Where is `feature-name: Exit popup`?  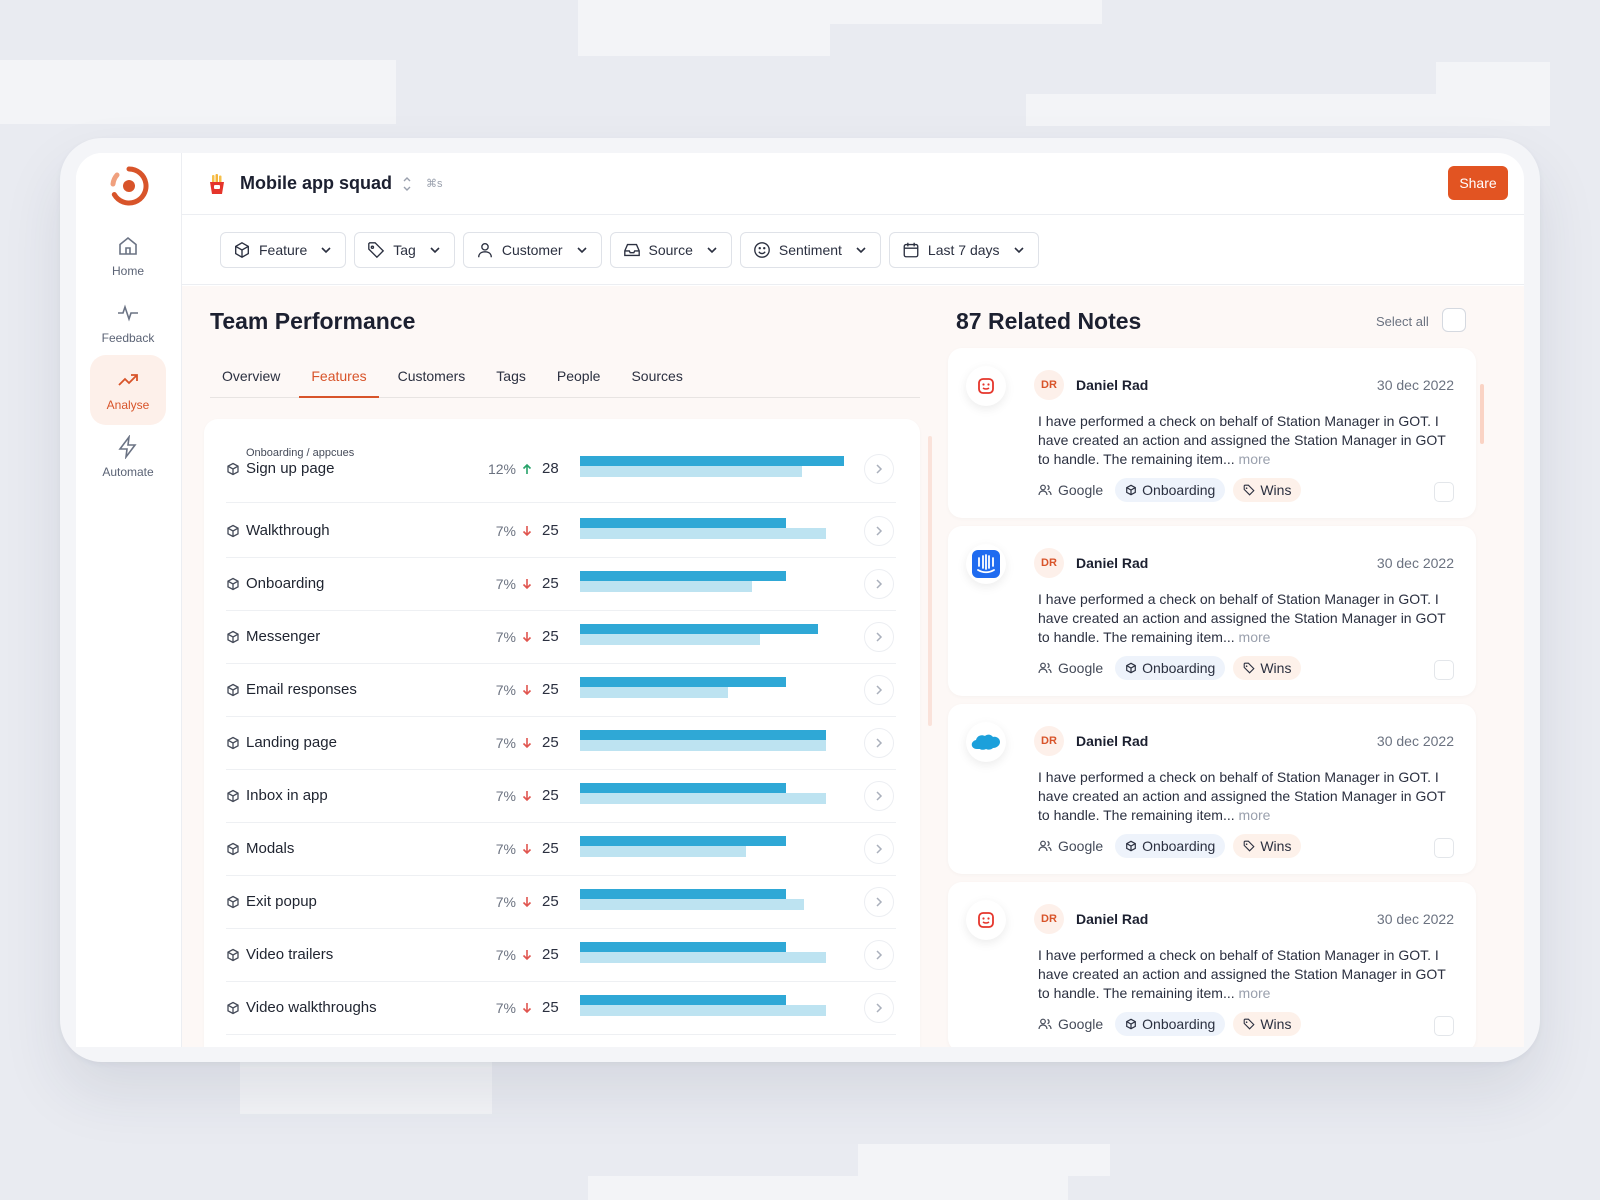
feature-name: Exit popup is located at coordinates (281, 901).